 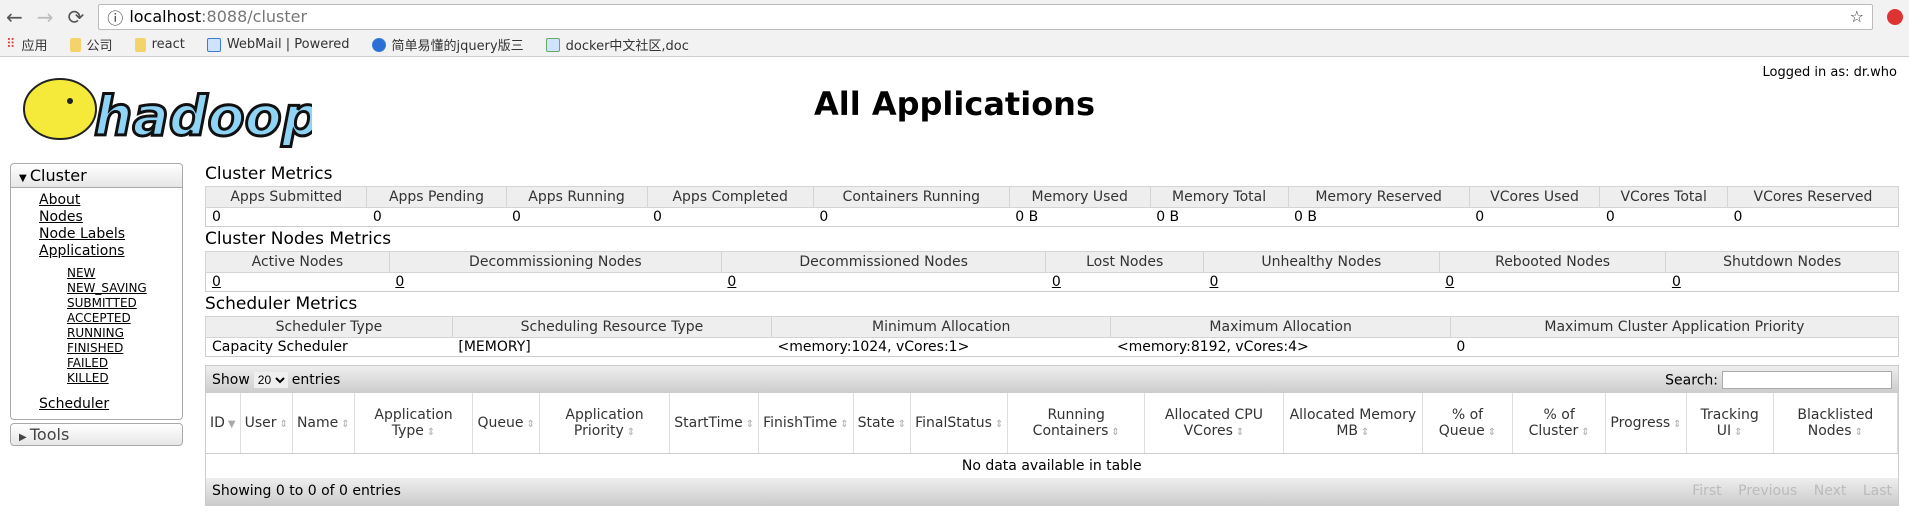 What do you see at coordinates (124, 303) in the screenshot?
I see `sidebar-state-submitted: SUBMITTED` at bounding box center [124, 303].